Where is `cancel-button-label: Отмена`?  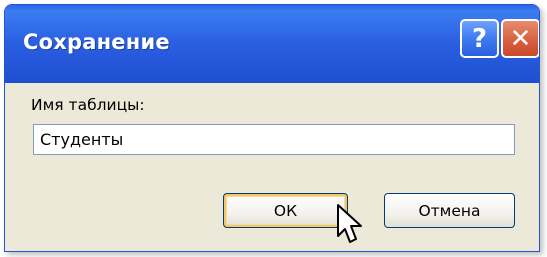 cancel-button-label: Отмена is located at coordinates (449, 210).